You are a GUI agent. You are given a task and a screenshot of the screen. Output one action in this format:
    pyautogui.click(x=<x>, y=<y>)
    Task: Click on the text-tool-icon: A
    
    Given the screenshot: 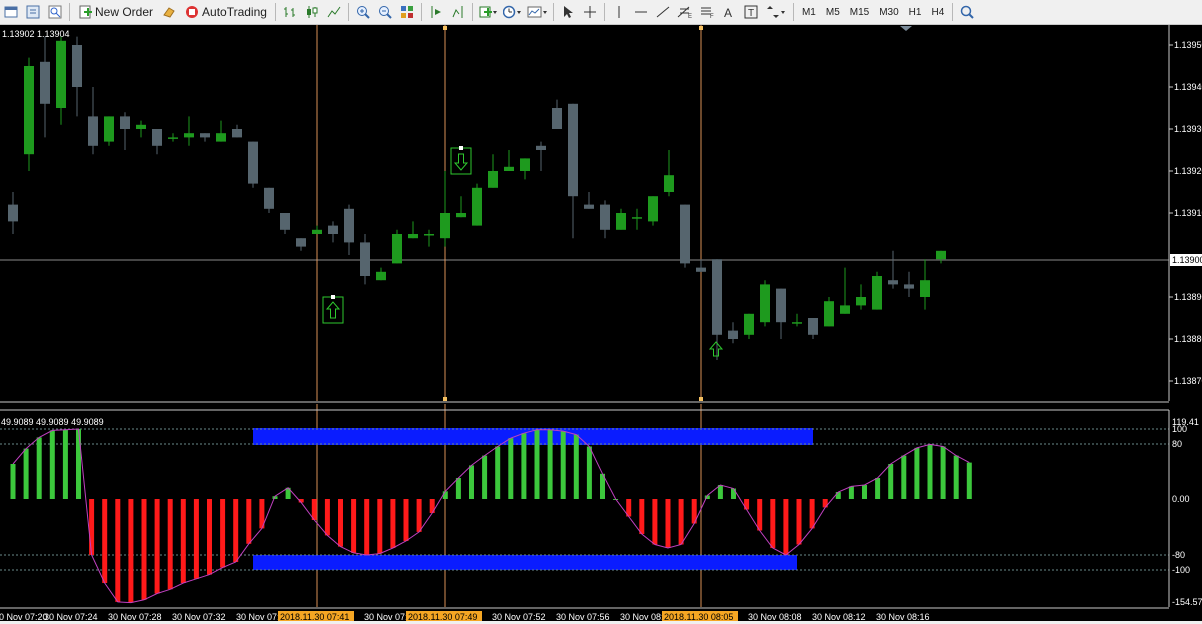 What is the action you would take?
    pyautogui.click(x=729, y=12)
    